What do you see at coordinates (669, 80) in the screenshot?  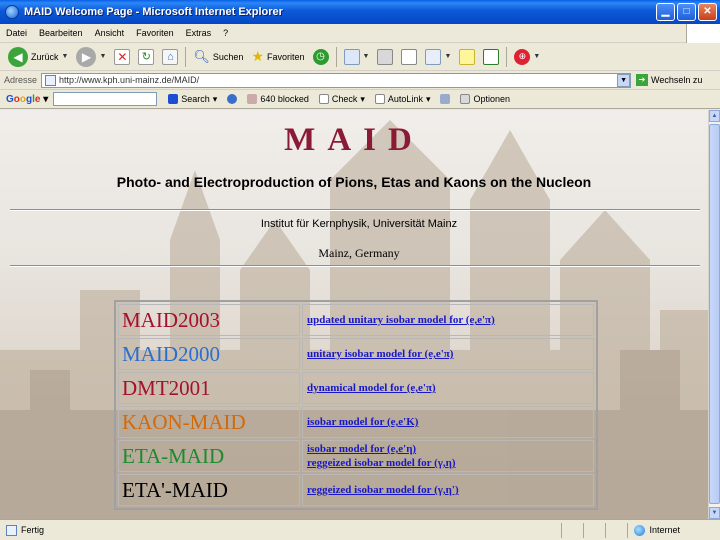 I see `go-button: ➔ Wechseln zu` at bounding box center [669, 80].